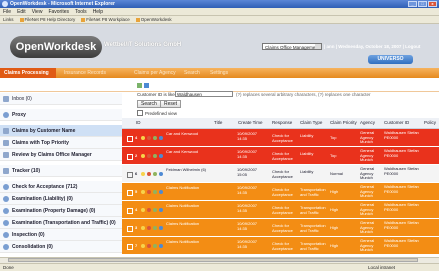 The height and width of the screenshot is (272, 439). Describe the element at coordinates (61, 143) in the screenshot. I see `sidebar-item-top-priority: Claims with Top Priority` at that location.